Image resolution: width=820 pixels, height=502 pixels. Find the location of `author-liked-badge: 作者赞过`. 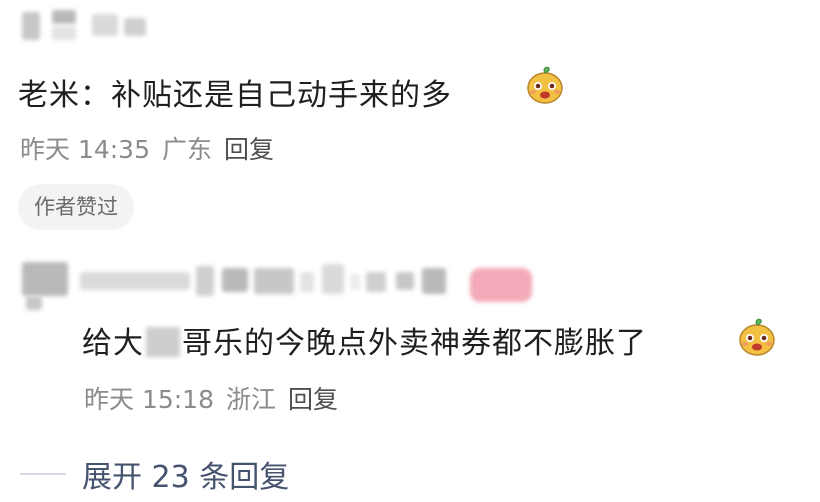

author-liked-badge: 作者赞过 is located at coordinates (76, 207).